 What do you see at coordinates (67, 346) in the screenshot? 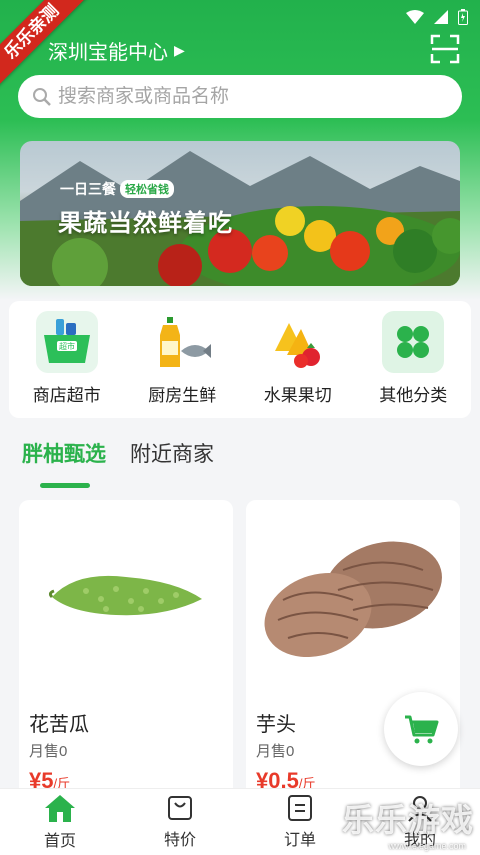
I see `svg-text: 超市` at bounding box center [67, 346].